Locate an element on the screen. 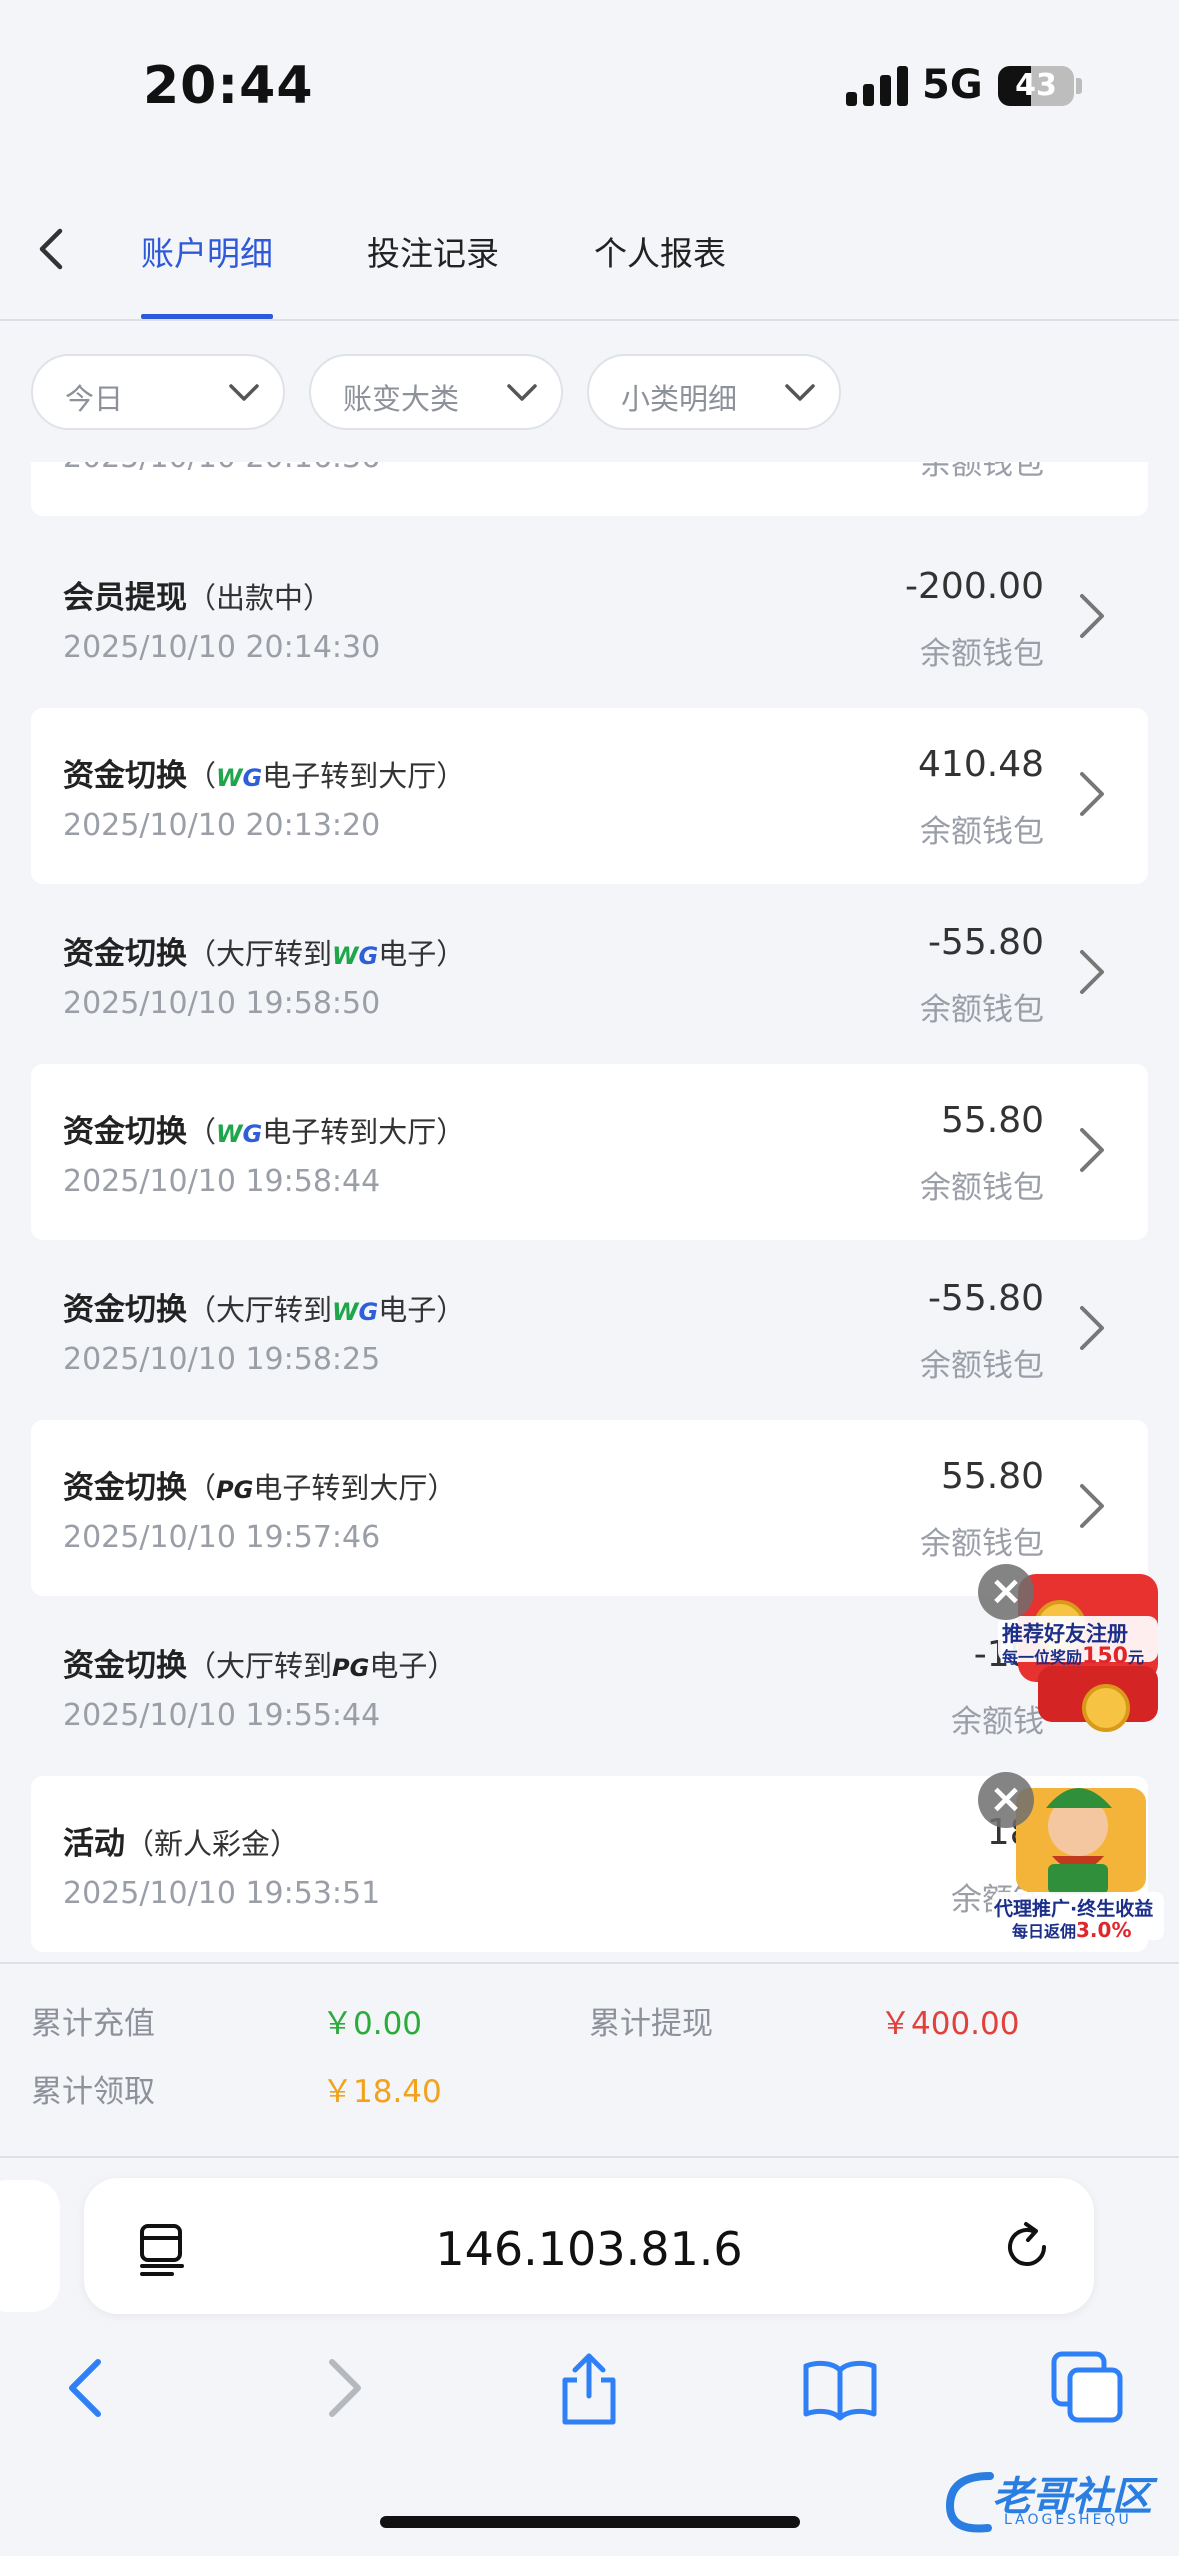  agent-ad-title: 代理推广·终生收益 is located at coordinates (1074, 1909).